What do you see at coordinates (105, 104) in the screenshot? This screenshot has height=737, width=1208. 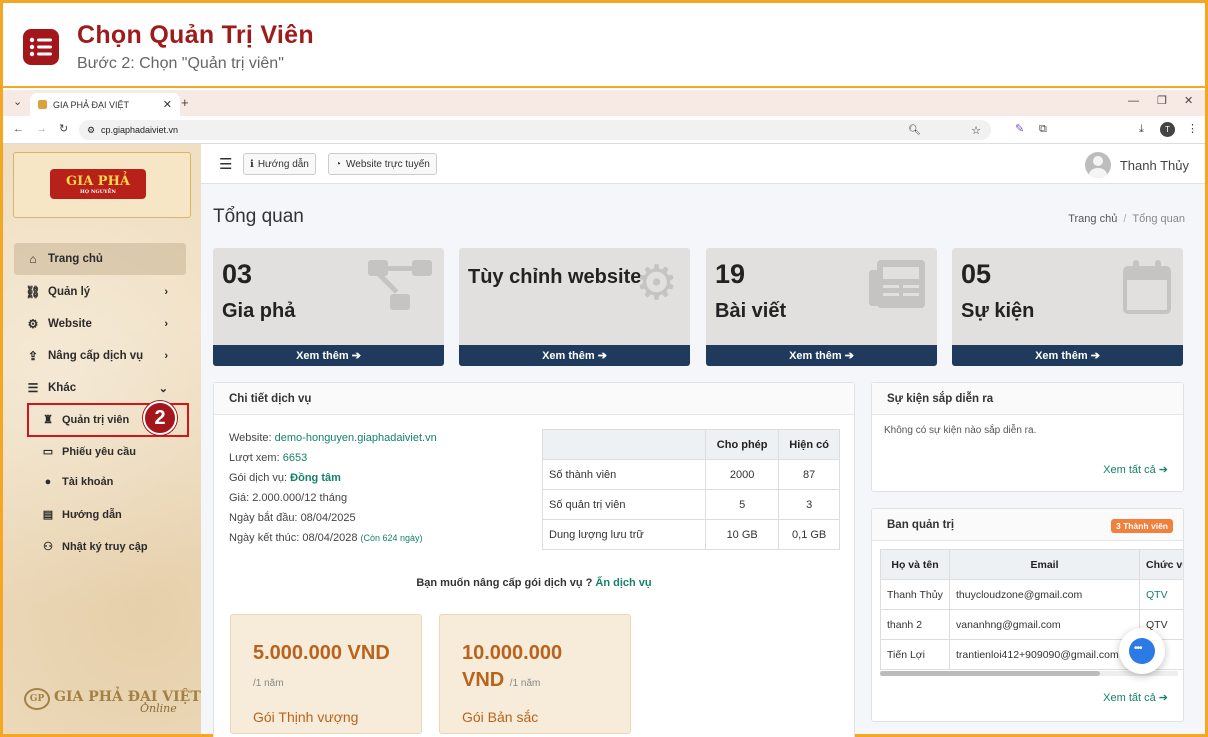 I see `browser-tab: GIA PHẢ ĐẠI VIỆT ✕` at bounding box center [105, 104].